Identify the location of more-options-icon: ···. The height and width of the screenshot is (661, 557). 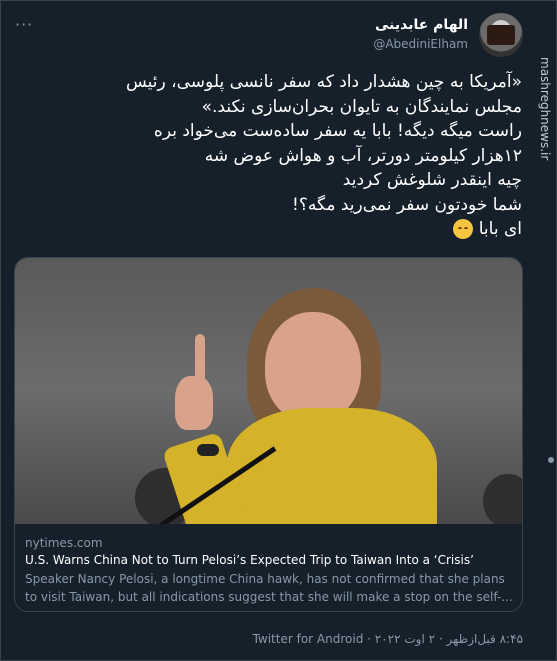
(24, 24).